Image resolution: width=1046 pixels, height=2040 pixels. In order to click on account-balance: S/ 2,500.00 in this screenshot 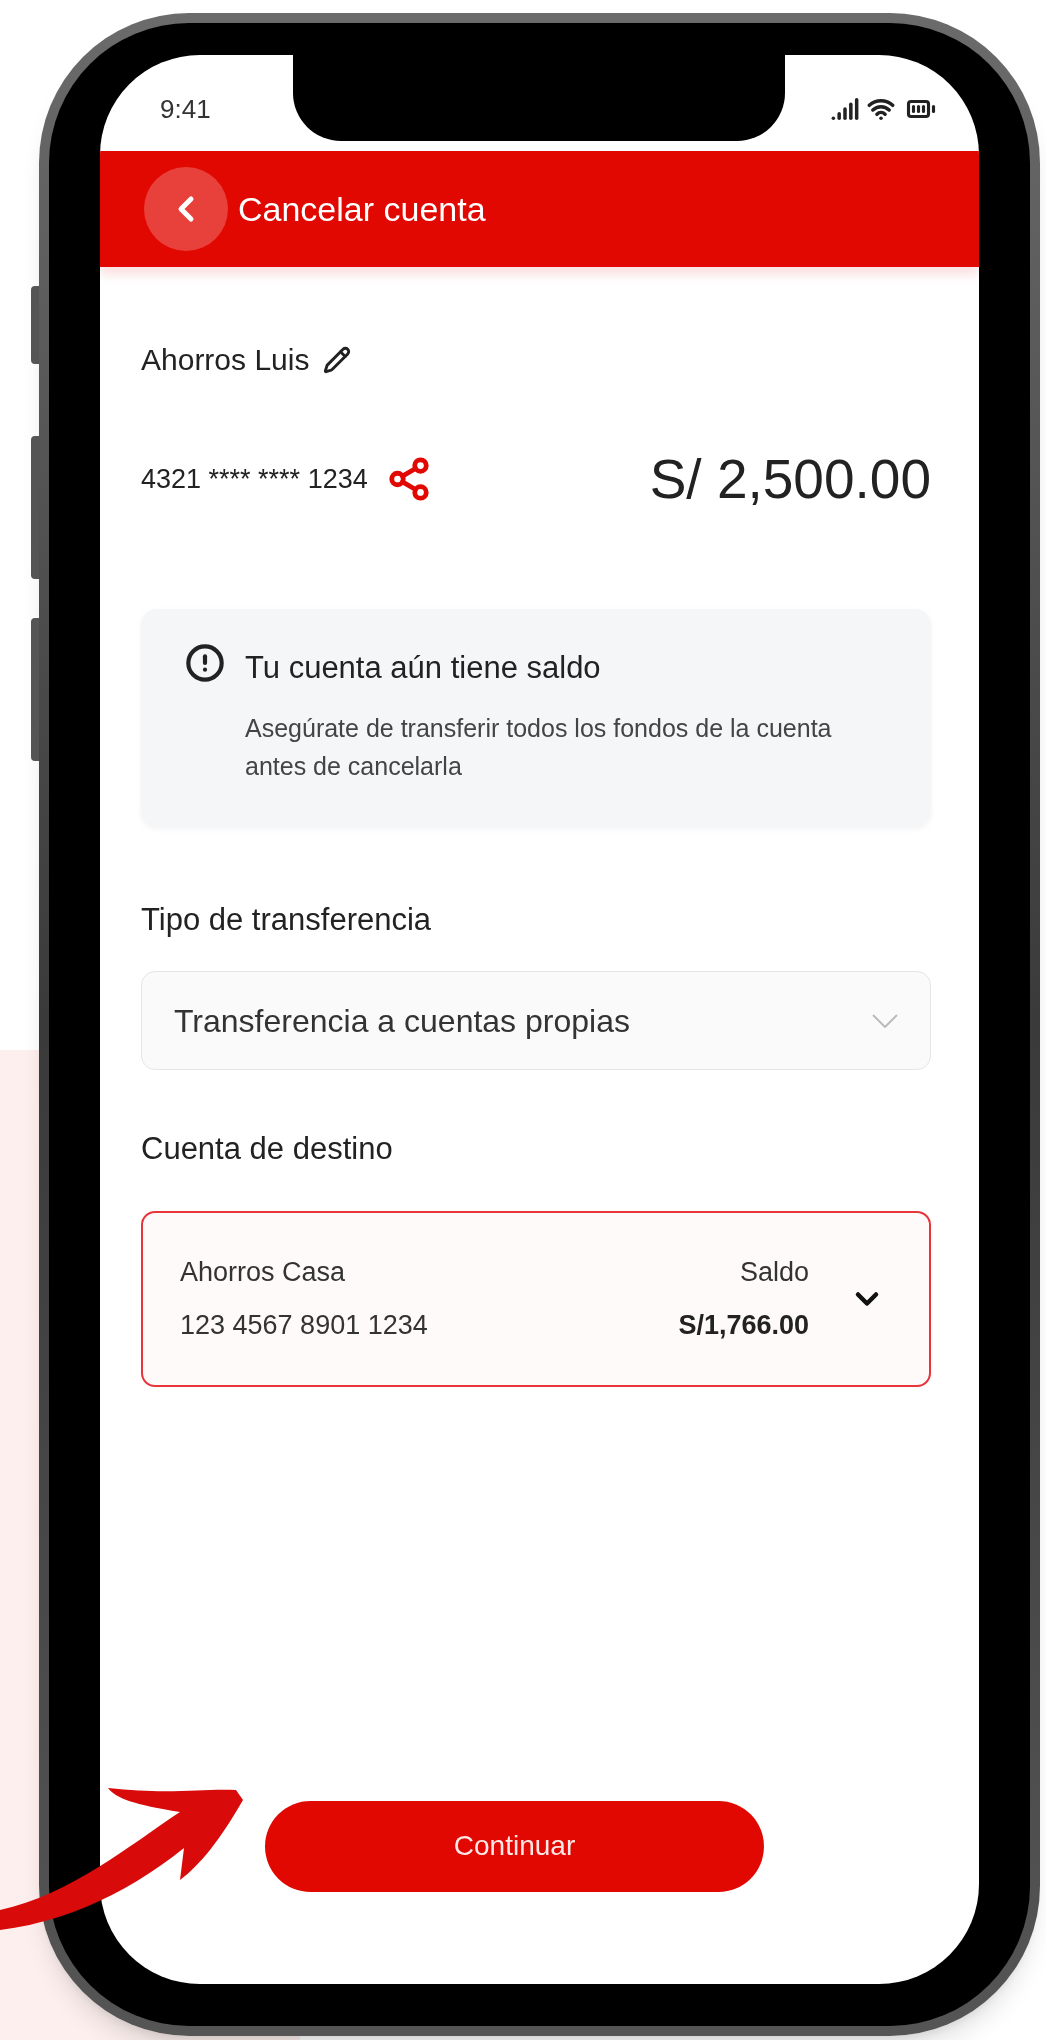, I will do `click(790, 479)`.